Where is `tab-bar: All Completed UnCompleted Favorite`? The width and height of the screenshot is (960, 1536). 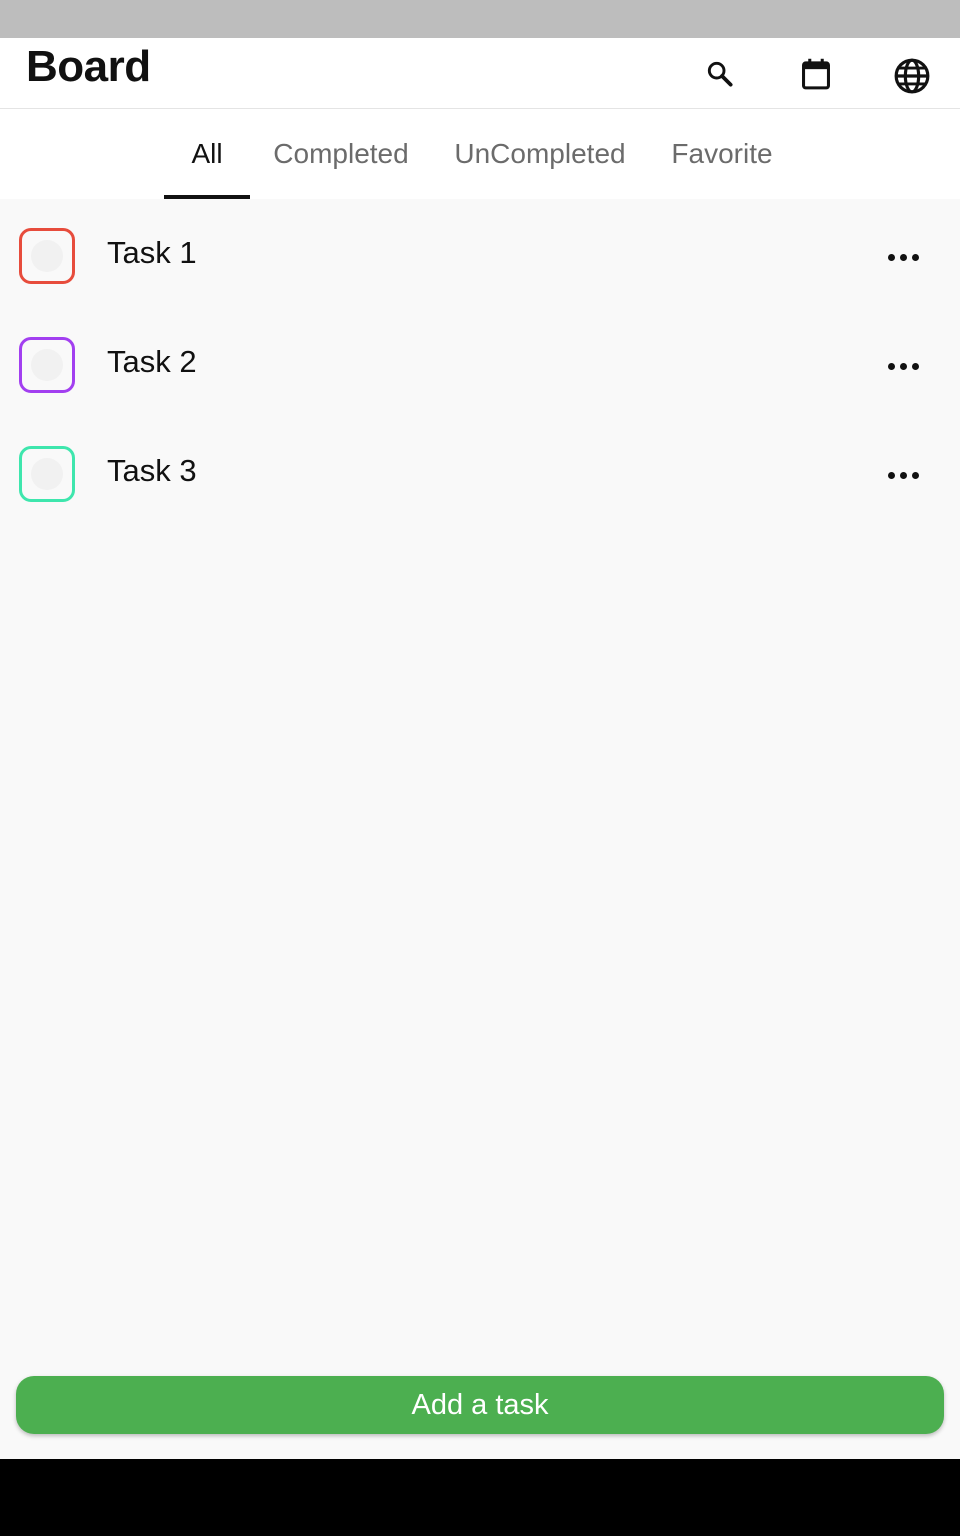
tab-bar: All Completed UnCompleted Favorite is located at coordinates (480, 154).